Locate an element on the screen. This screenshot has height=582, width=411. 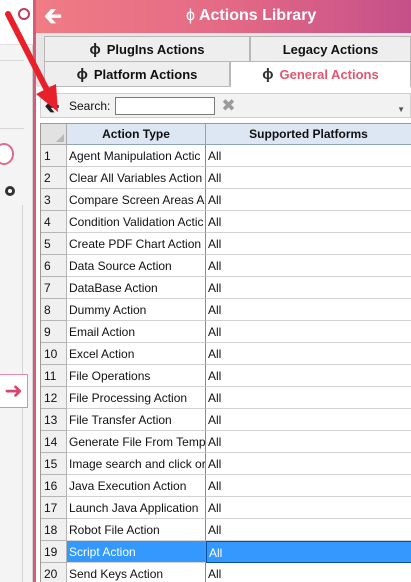
cell-action-type: File Transfer Action is located at coordinates (136, 420).